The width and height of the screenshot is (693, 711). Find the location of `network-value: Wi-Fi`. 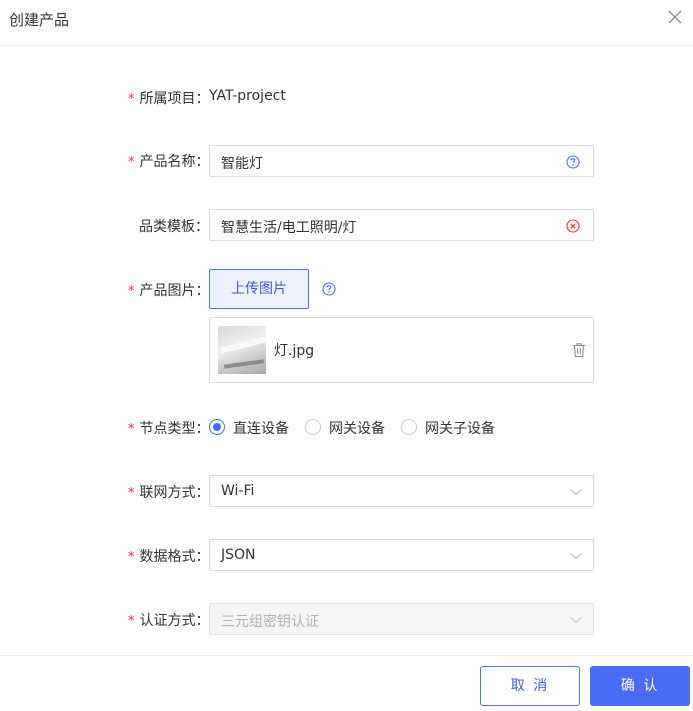

network-value: Wi-Fi is located at coordinates (238, 491).